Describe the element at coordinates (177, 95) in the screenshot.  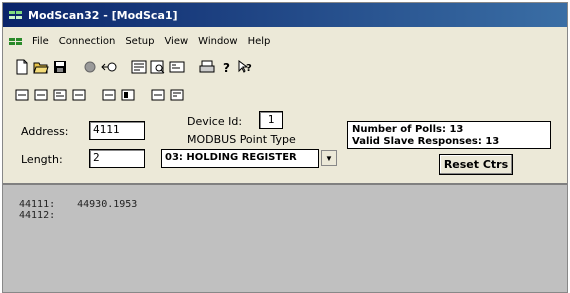
I see `data-log-icon` at that location.